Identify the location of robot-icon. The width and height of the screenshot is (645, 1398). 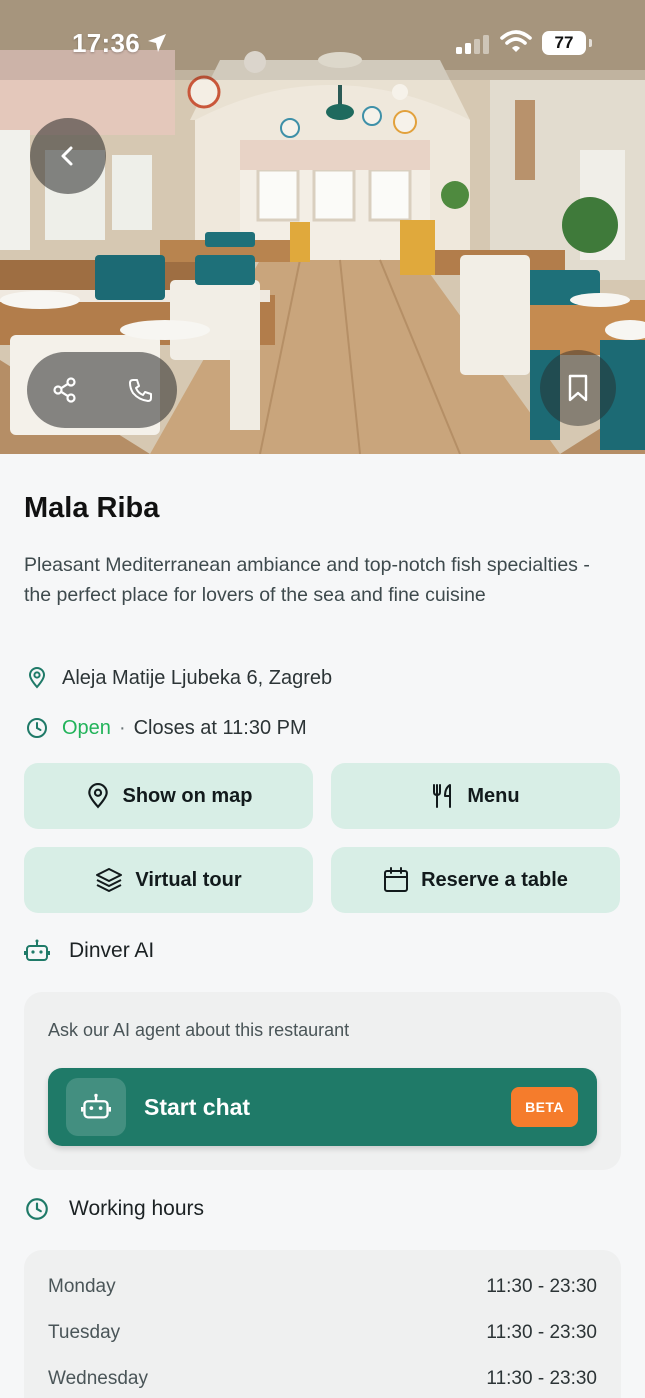
(38, 951).